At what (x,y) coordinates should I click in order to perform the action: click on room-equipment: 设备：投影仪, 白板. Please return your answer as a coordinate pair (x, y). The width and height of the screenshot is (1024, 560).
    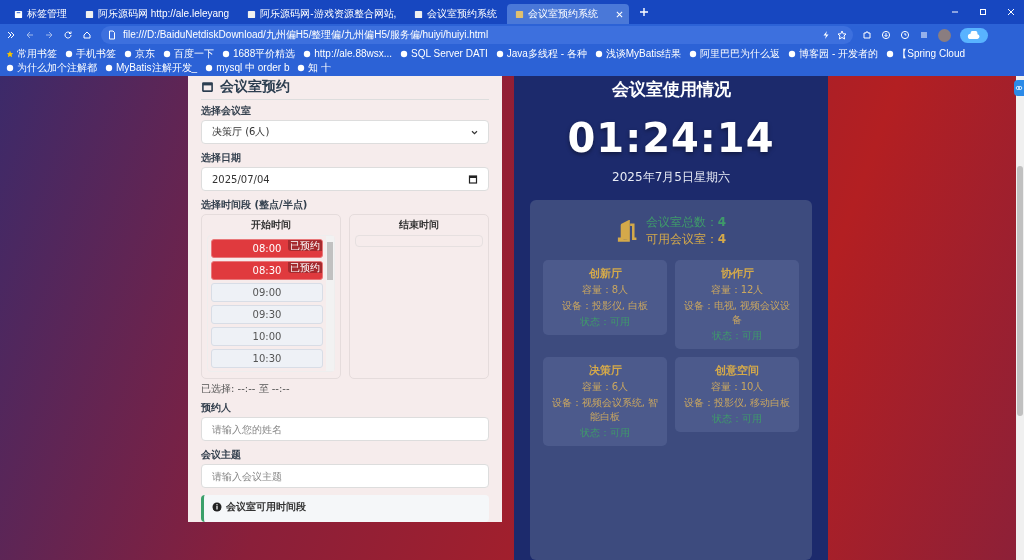
    Looking at the image, I should click on (605, 306).